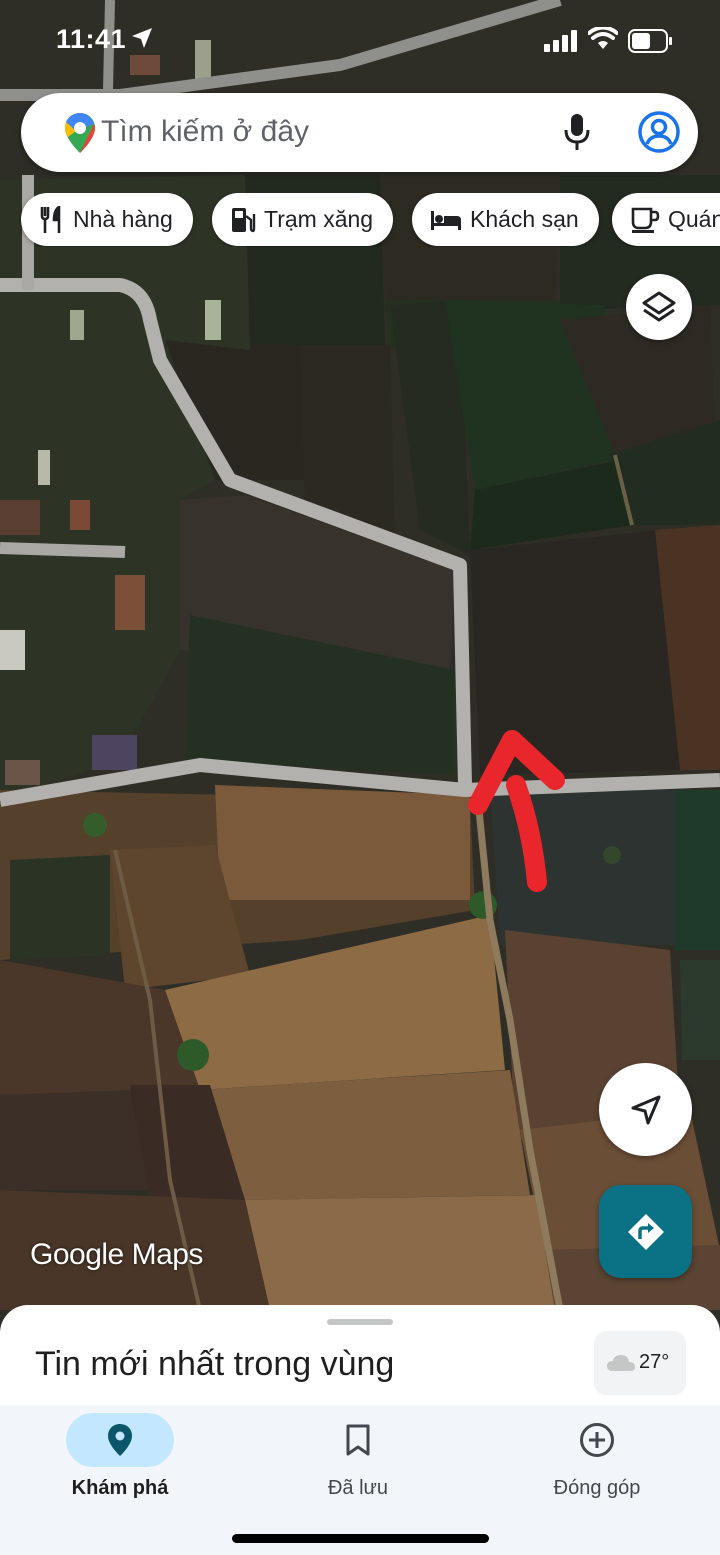 The width and height of the screenshot is (720, 1555). Describe the element at coordinates (50, 219) in the screenshot. I see `restaurant-icon` at that location.